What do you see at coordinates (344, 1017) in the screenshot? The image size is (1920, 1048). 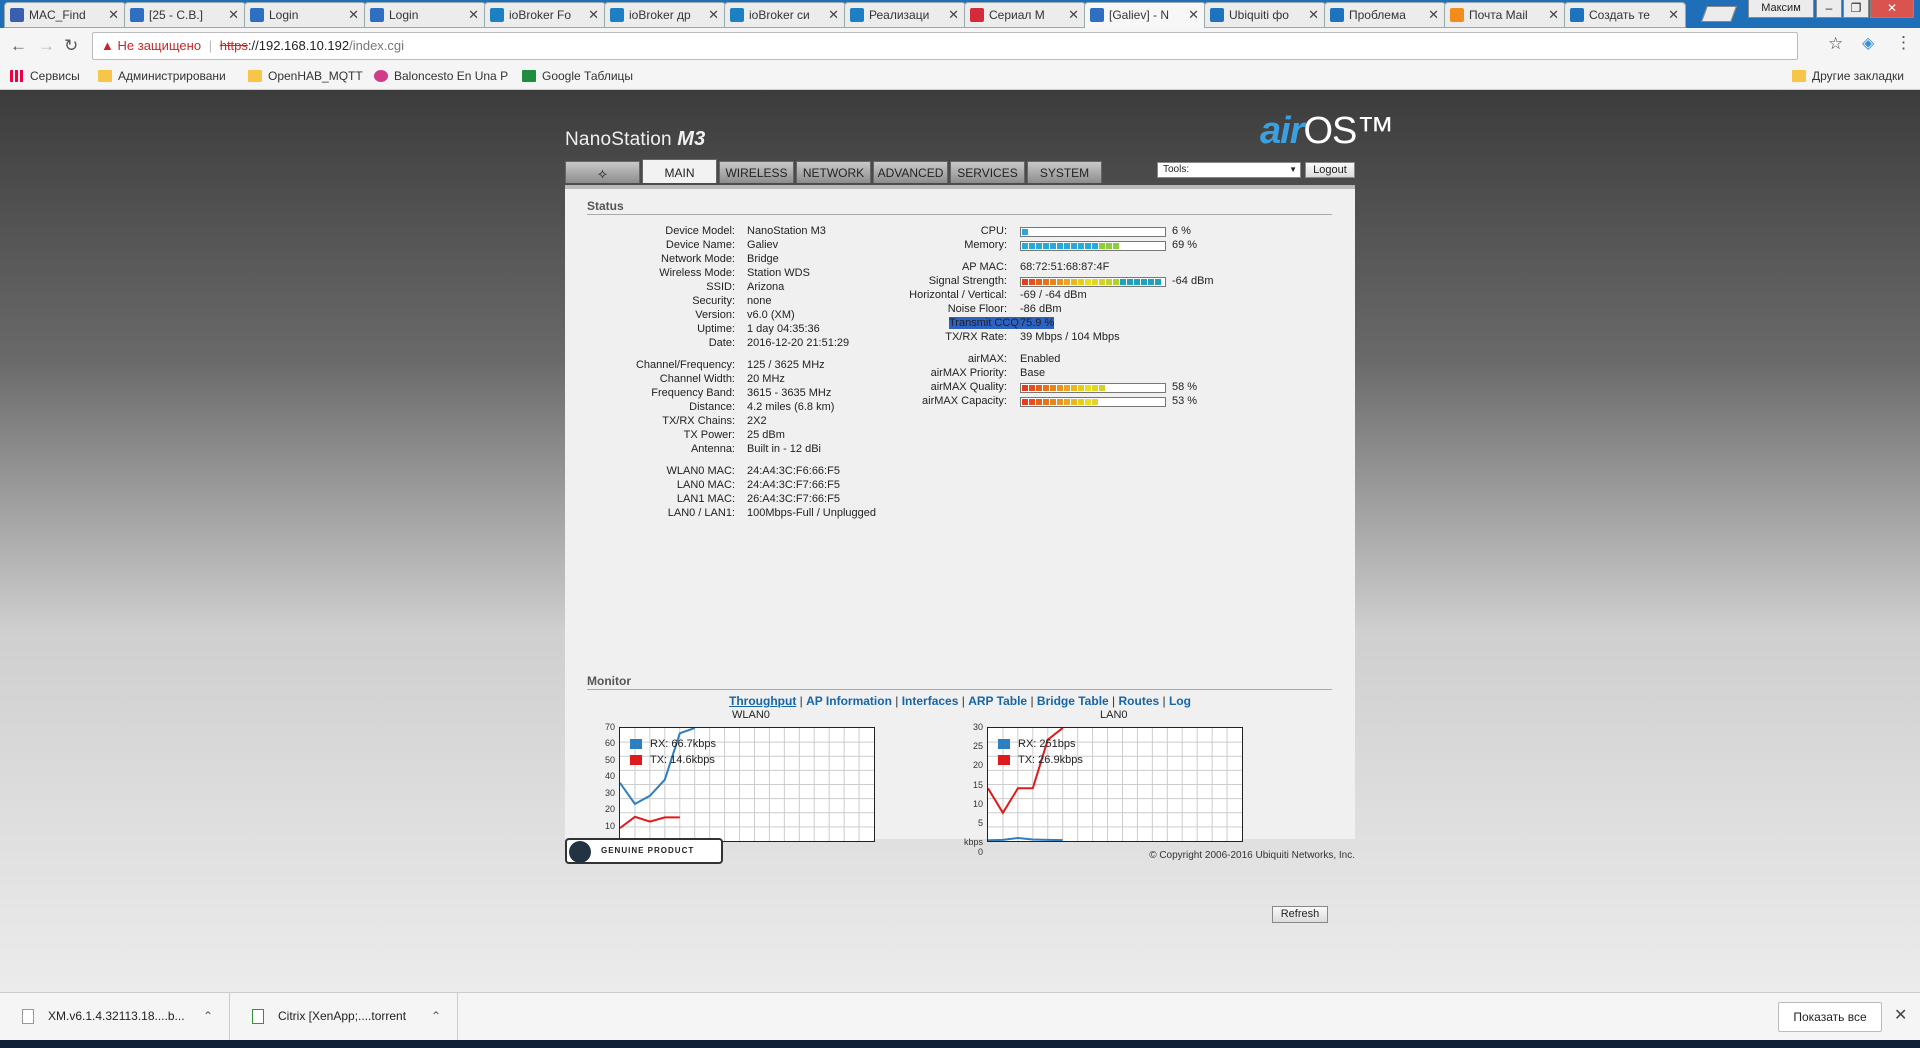 I see `download-item: Citrix [XenApp;....torrent ⌃` at bounding box center [344, 1017].